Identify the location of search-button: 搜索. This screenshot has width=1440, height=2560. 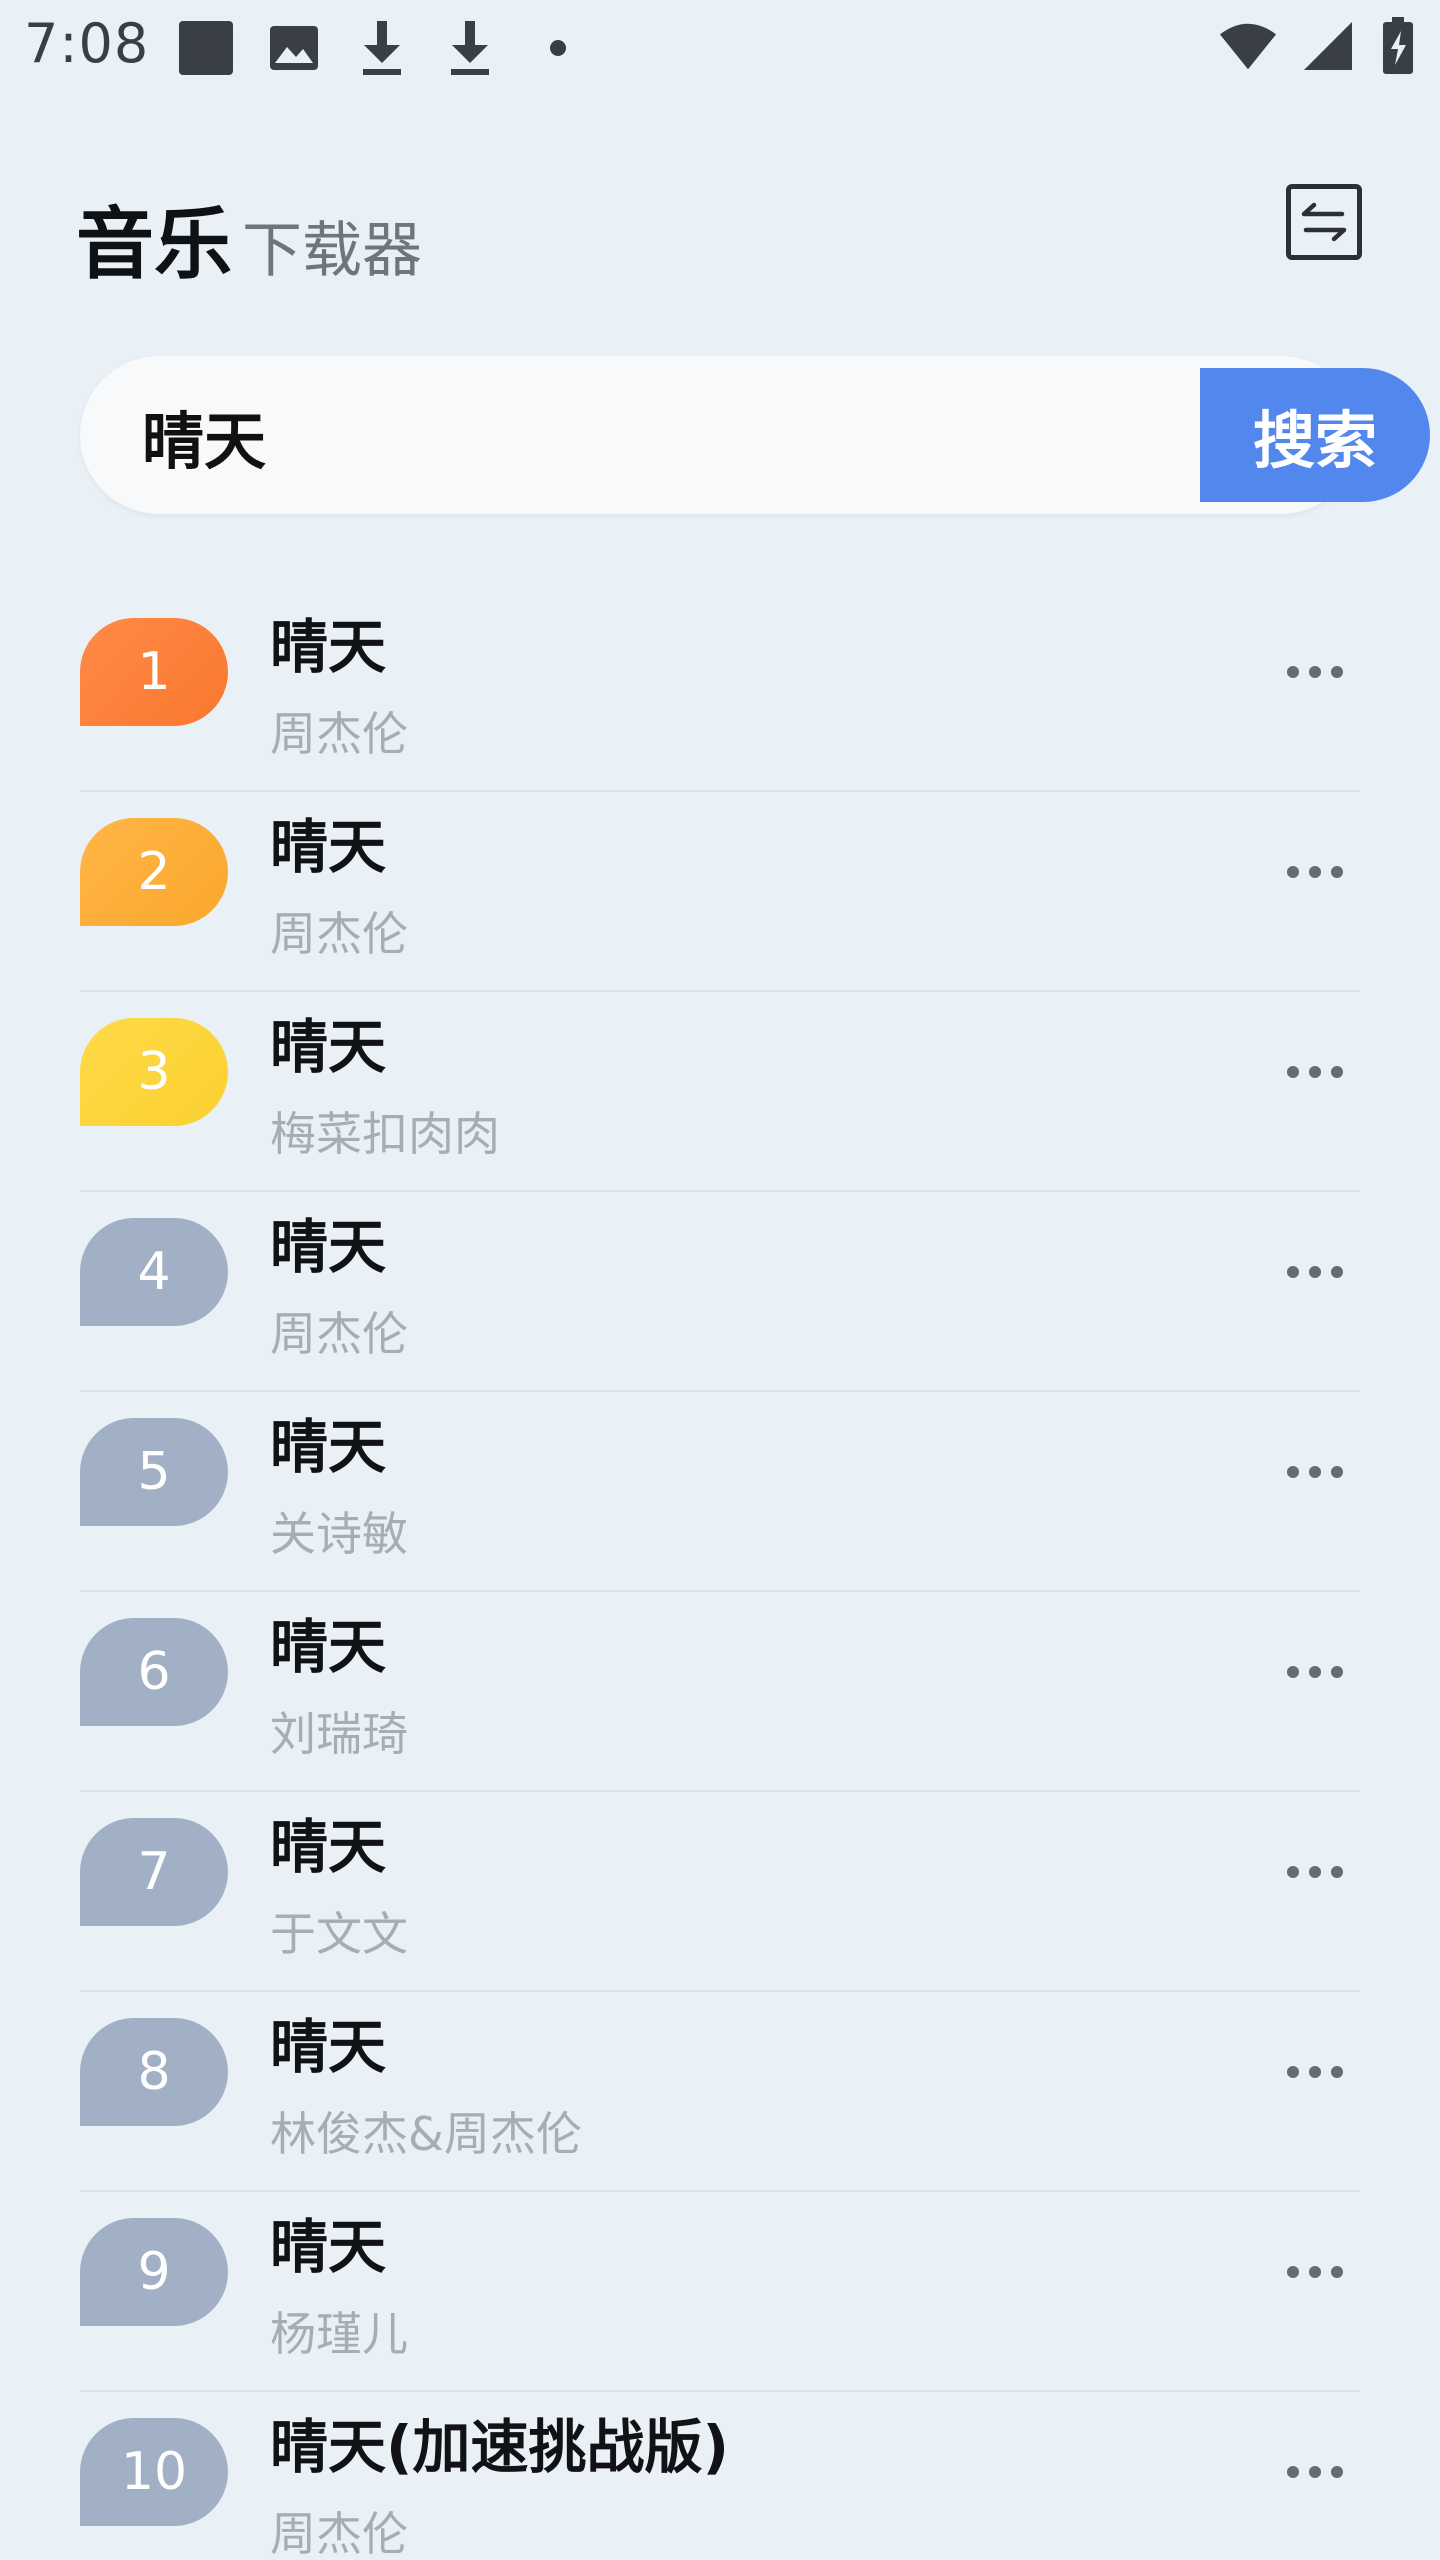
(1315, 435).